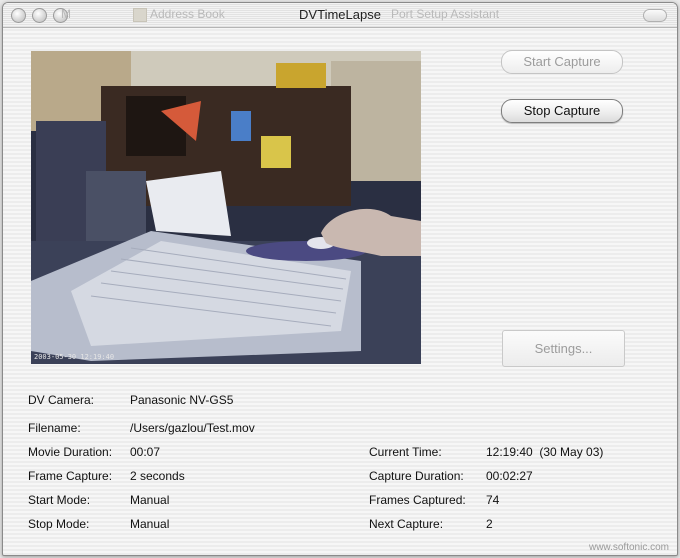 The height and width of the screenshot is (558, 680). Describe the element at coordinates (562, 62) in the screenshot. I see `start-capture-button: Start Capture` at that location.